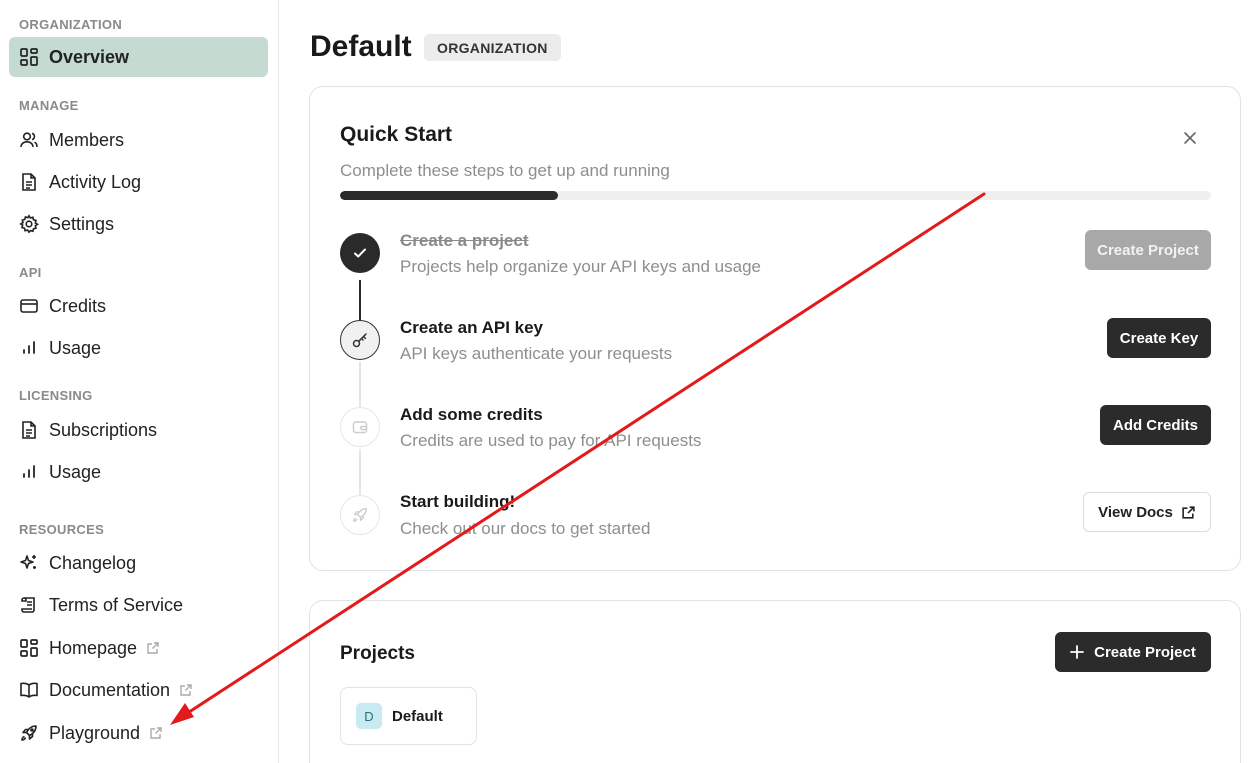 This screenshot has height=763, width=1257. I want to click on step-title: Add some credits, so click(471, 414).